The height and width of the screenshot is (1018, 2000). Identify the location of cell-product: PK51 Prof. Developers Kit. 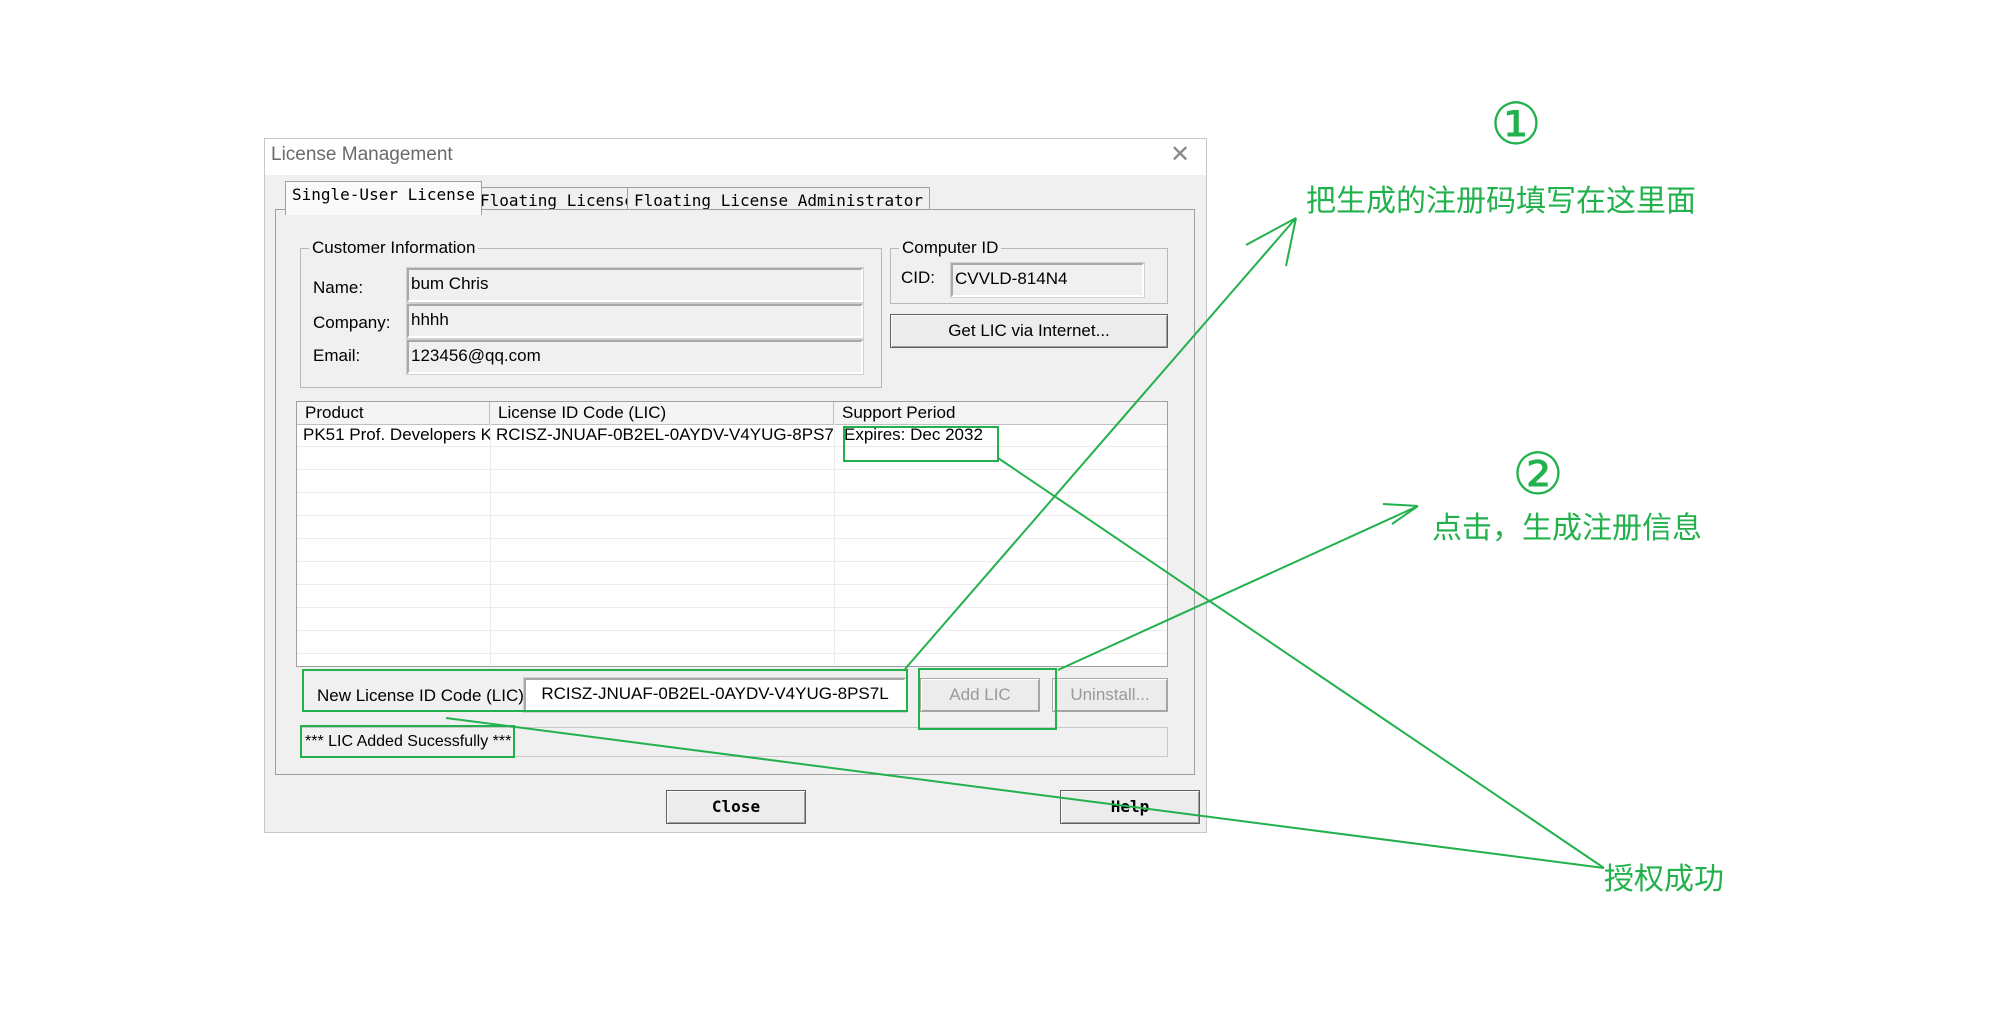
(396, 434).